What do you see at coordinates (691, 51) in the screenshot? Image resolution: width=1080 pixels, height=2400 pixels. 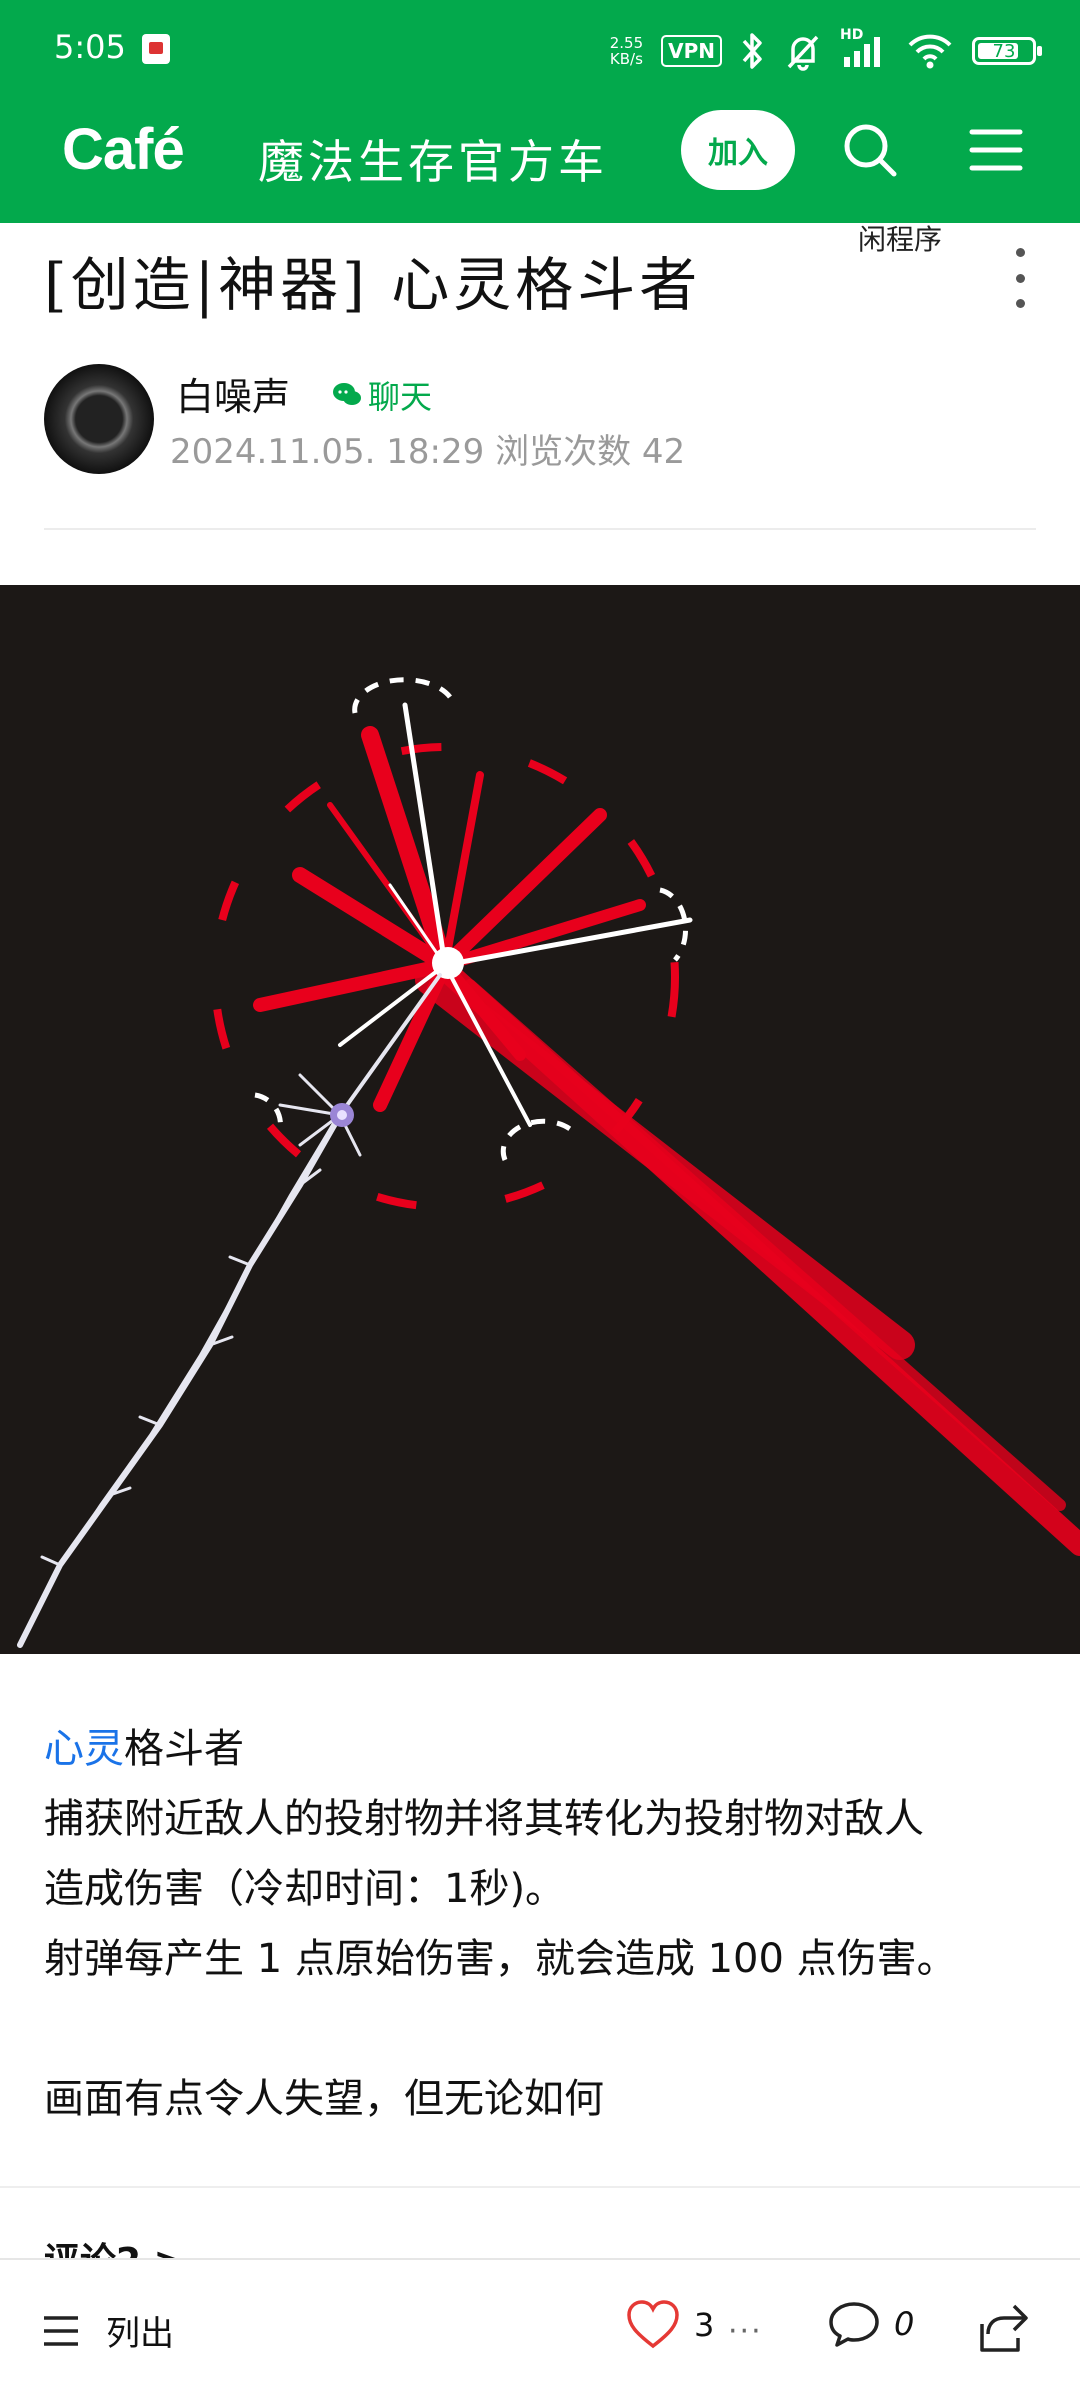 I see `vpn-icon: VPN` at bounding box center [691, 51].